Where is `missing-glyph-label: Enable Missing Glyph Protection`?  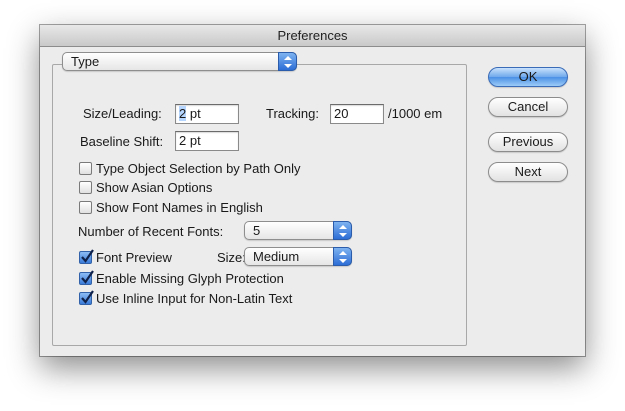
missing-glyph-label: Enable Missing Glyph Protection is located at coordinates (190, 278).